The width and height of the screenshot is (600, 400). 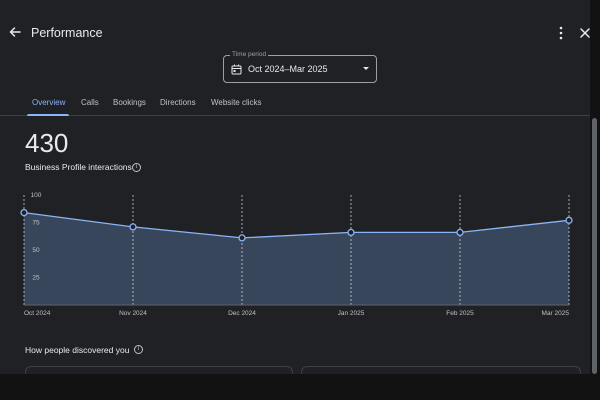 What do you see at coordinates (242, 313) in the screenshot?
I see `x-tick-label: Dec 2024` at bounding box center [242, 313].